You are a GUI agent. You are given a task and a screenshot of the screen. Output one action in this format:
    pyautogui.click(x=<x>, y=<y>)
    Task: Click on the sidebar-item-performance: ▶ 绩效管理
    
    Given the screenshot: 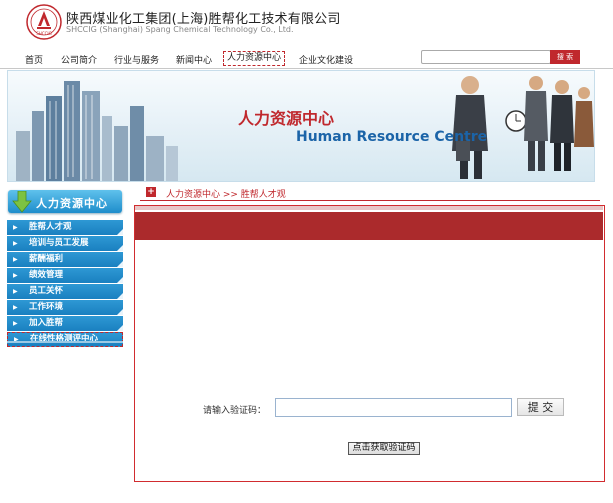 What is the action you would take?
    pyautogui.click(x=65, y=275)
    